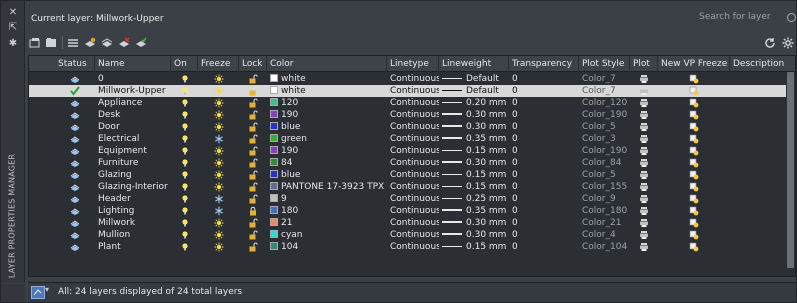  I want to click on layer-row: 0 white Continuous Default 0 Color_7, so click(412, 79).